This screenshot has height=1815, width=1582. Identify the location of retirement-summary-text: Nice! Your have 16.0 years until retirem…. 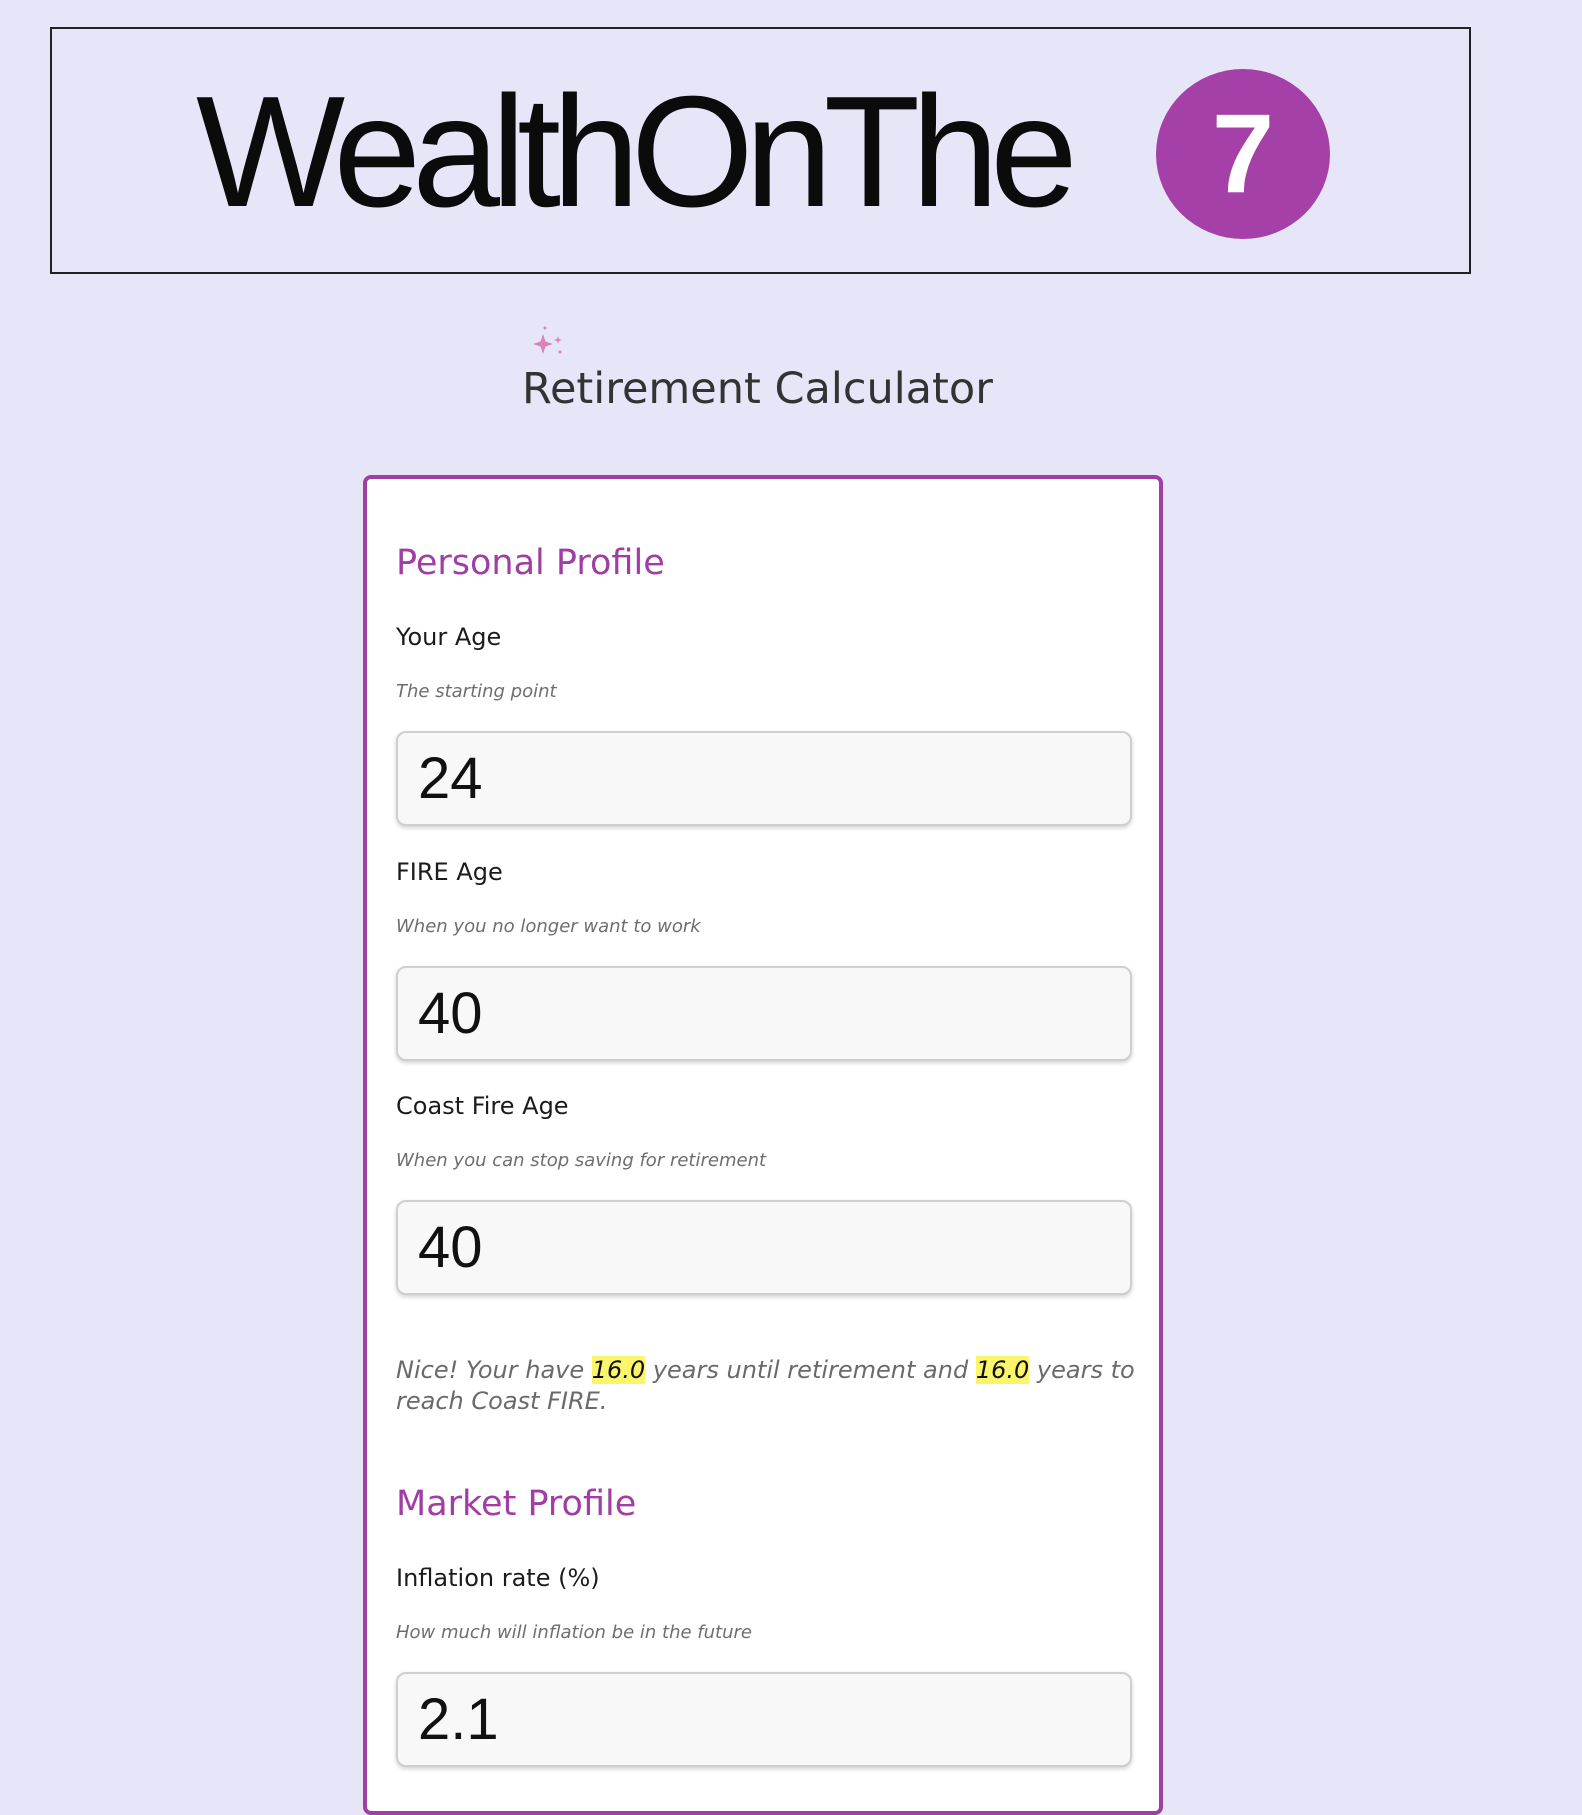
(766, 1386).